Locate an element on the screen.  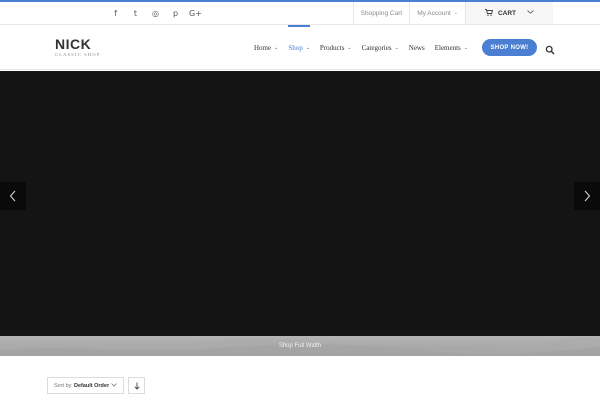
nav-home: Home ⌄ is located at coordinates (266, 47).